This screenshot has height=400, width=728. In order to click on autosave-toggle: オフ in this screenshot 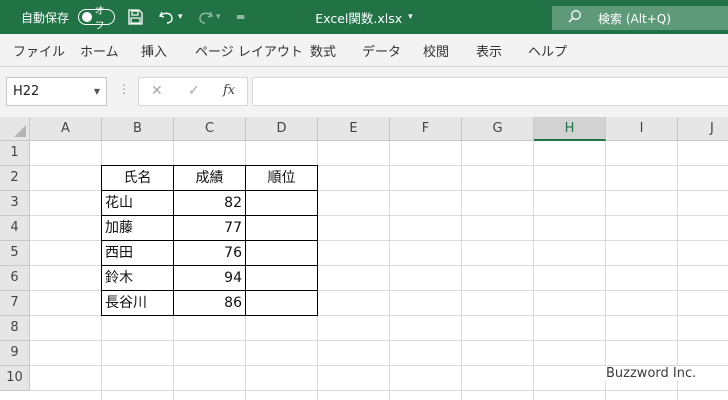, I will do `click(96, 19)`.